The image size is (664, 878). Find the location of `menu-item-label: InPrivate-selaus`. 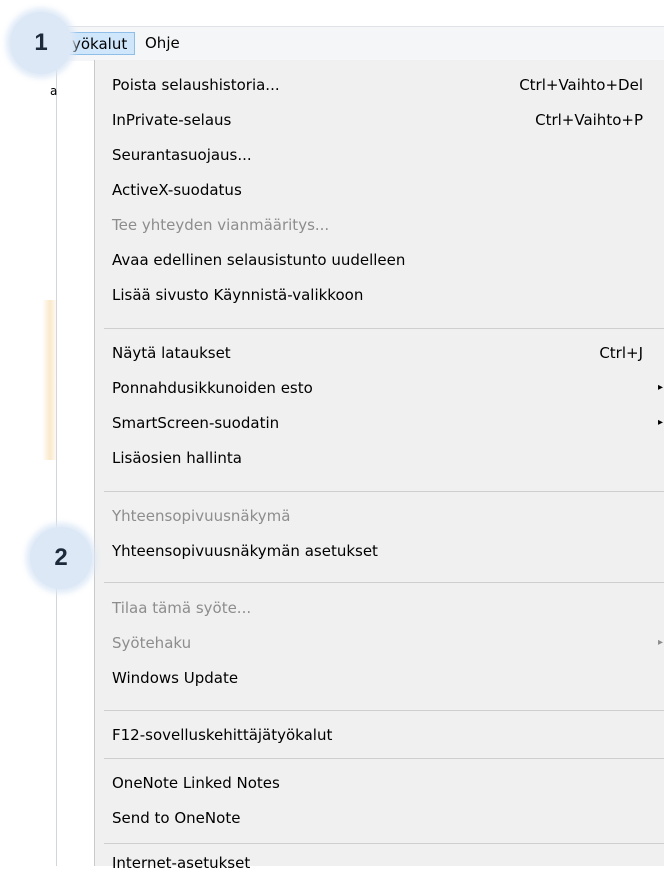

menu-item-label: InPrivate-selaus is located at coordinates (172, 120).